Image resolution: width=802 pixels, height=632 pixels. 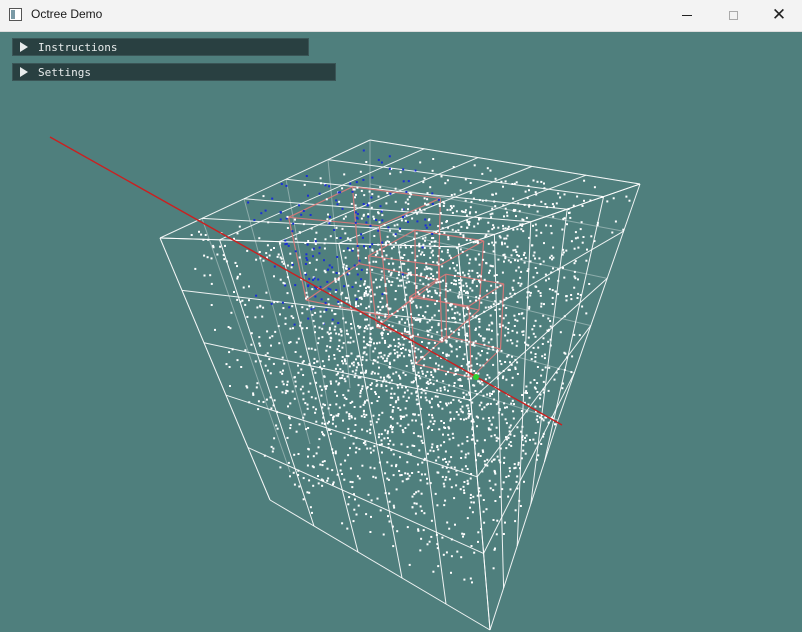 What do you see at coordinates (476, 377) in the screenshot?
I see `ray-hit-point` at bounding box center [476, 377].